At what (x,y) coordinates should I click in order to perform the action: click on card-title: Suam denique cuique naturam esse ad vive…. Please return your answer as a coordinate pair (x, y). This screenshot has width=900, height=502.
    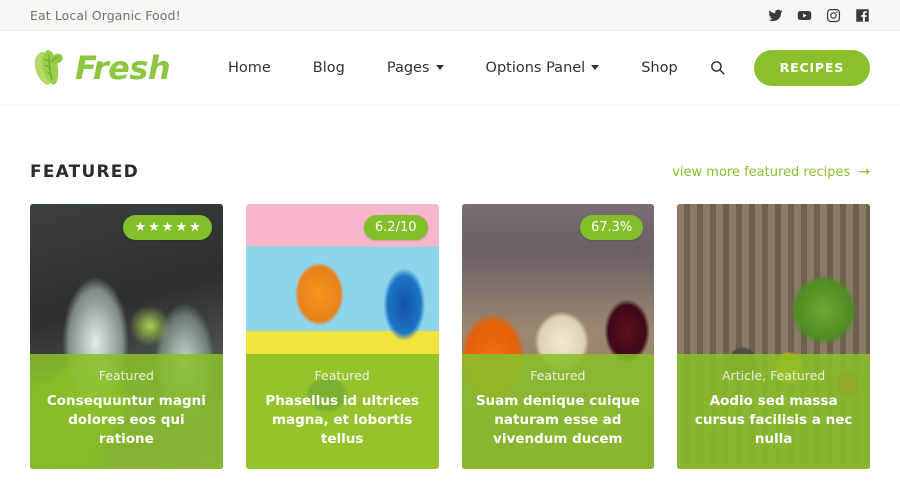
    Looking at the image, I should click on (558, 420).